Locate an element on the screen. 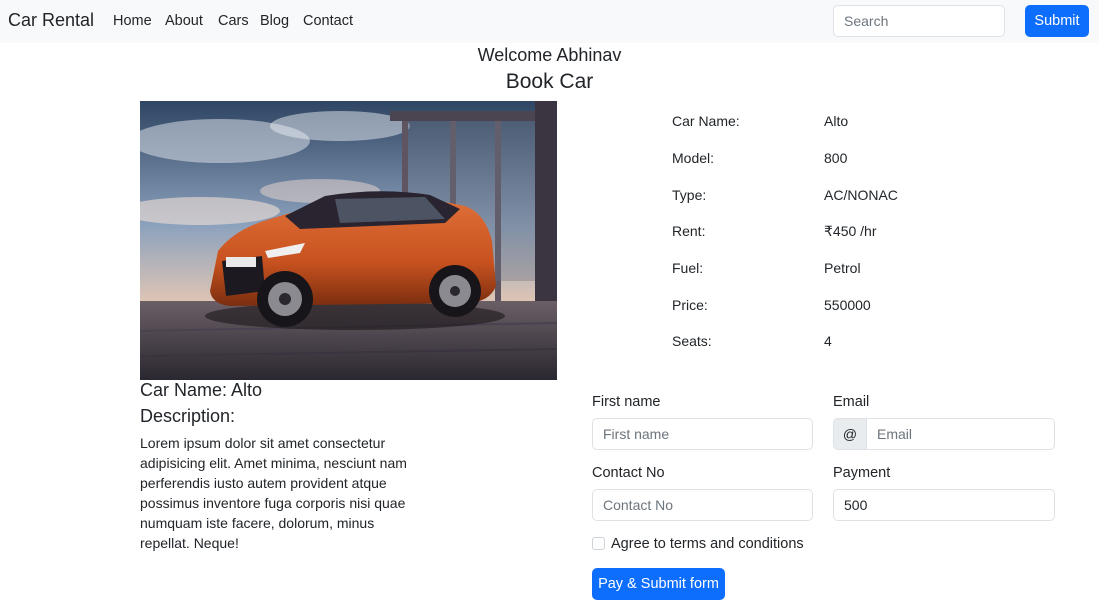  spec-value: Petrol is located at coordinates (842, 268).